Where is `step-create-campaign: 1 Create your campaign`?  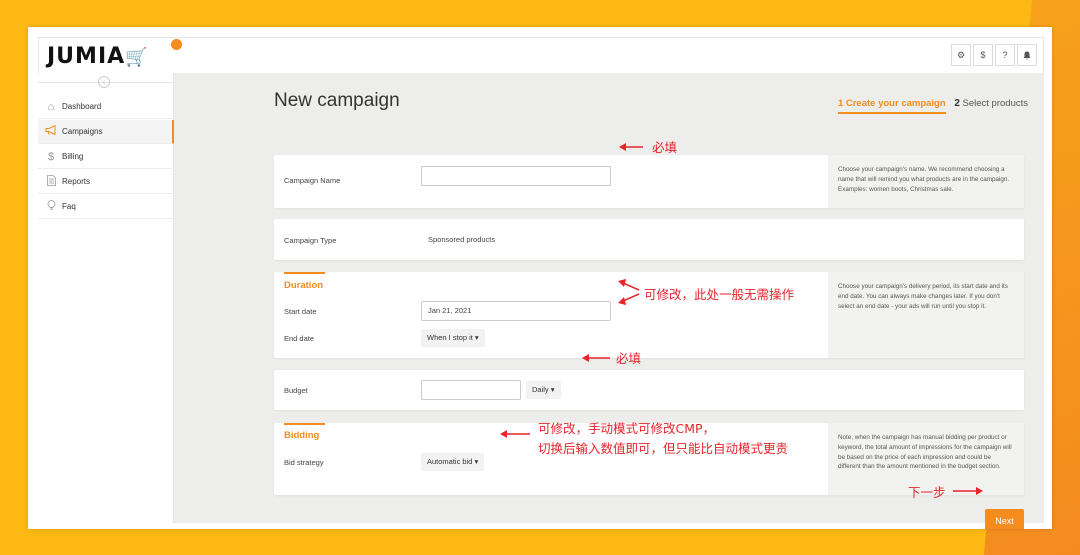 step-create-campaign: 1 Create your campaign is located at coordinates (891, 106).